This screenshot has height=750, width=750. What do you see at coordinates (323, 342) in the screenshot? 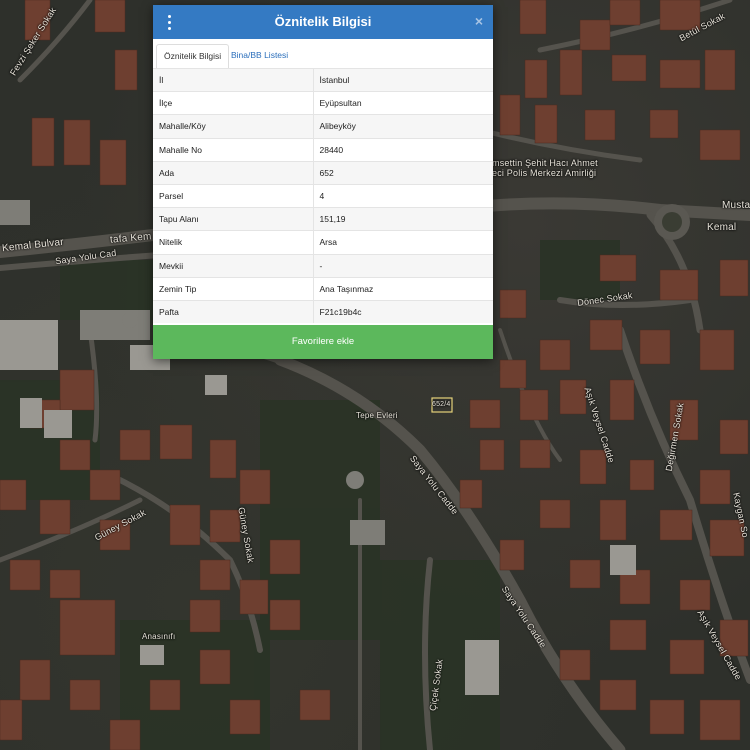
I see `add-to-favorites-button: Favorilere ekle` at bounding box center [323, 342].